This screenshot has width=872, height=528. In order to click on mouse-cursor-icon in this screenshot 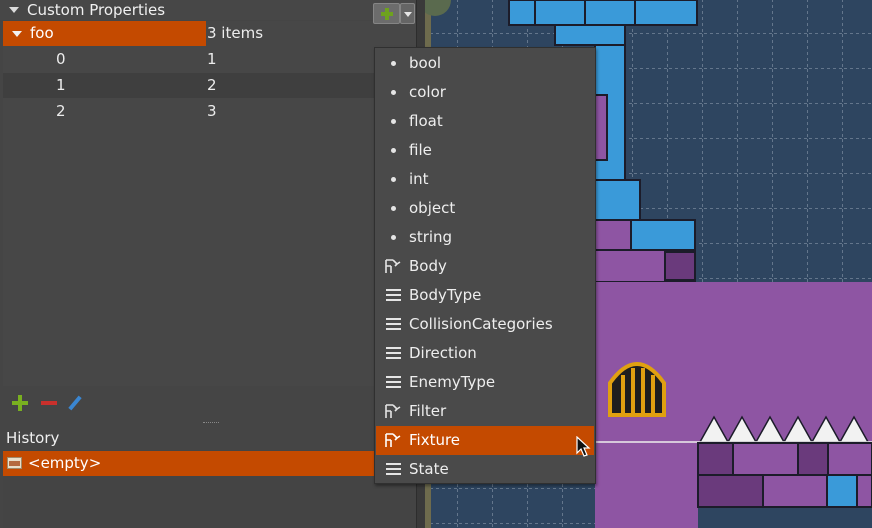, I will do `click(583, 446)`.